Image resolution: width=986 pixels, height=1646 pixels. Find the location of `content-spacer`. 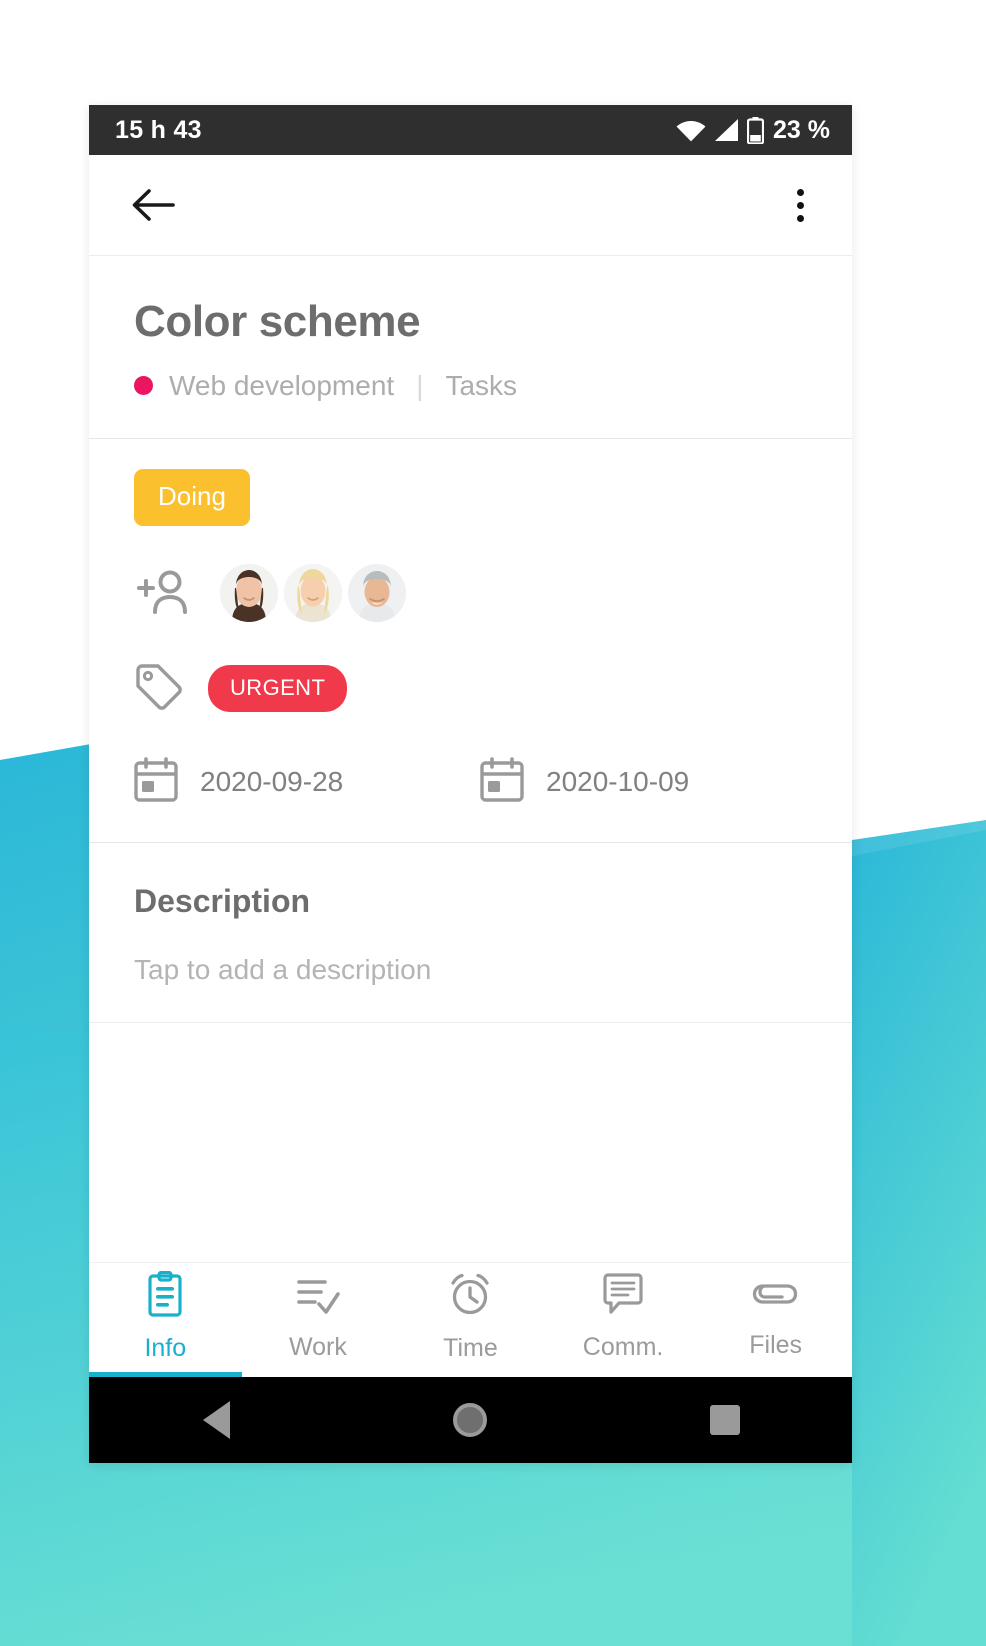

content-spacer is located at coordinates (470, 1142).